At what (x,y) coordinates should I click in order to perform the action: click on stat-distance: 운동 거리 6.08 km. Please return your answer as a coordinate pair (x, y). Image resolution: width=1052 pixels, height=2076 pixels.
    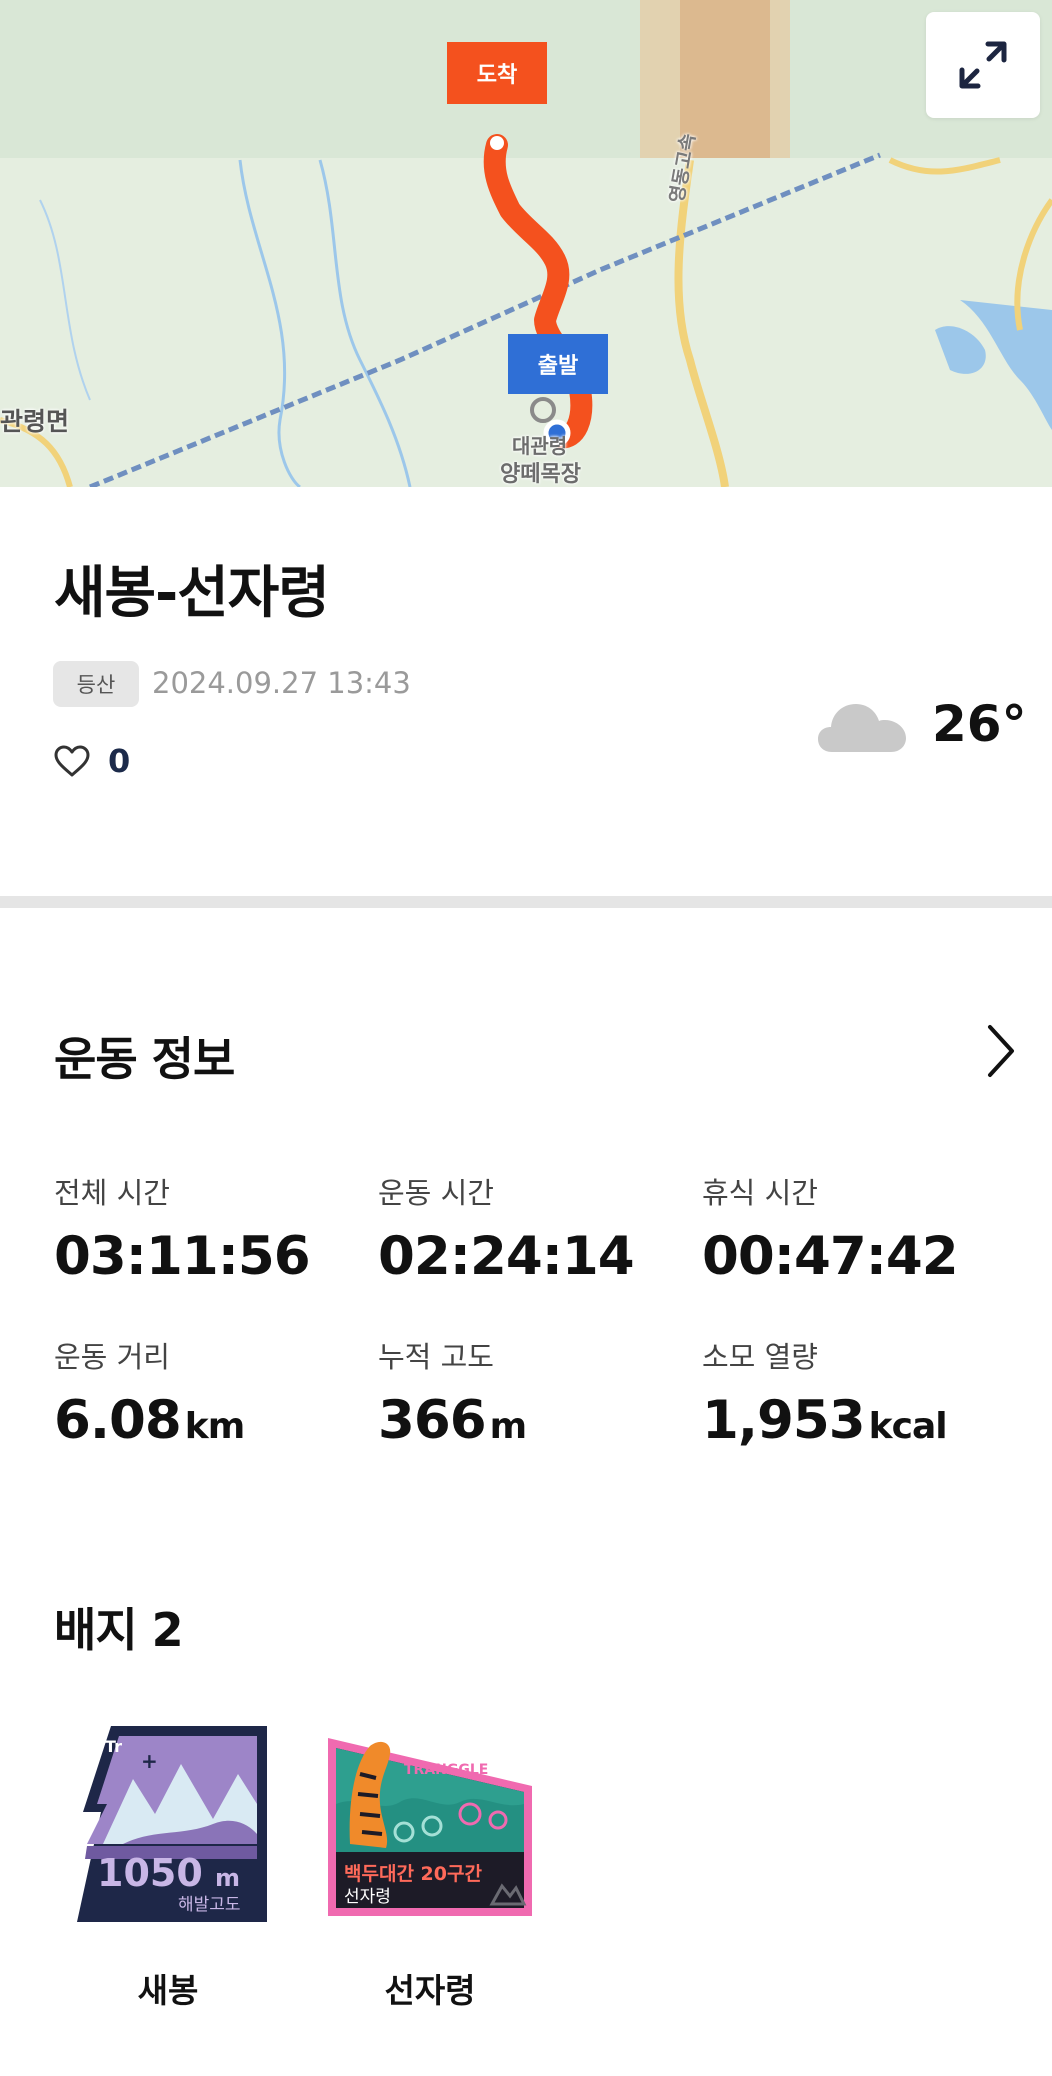
    Looking at the image, I should click on (204, 1392).